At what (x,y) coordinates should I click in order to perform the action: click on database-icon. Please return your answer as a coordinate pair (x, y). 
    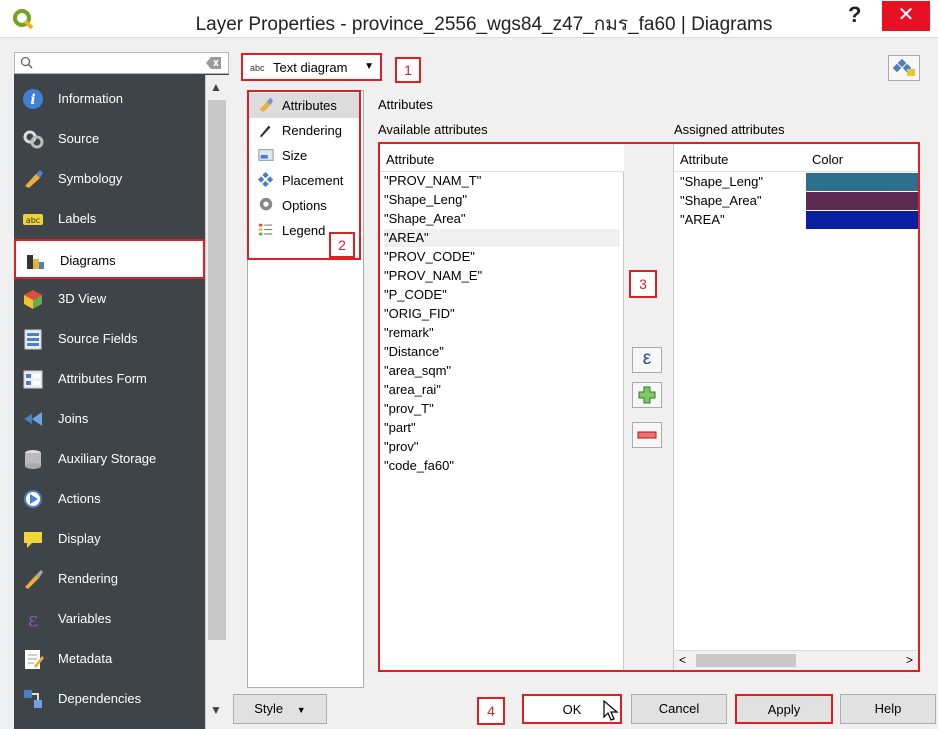
    Looking at the image, I should click on (33, 459).